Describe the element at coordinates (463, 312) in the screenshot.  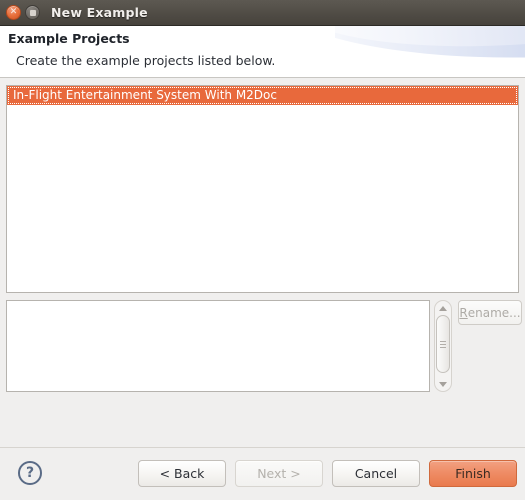
I see `rename-mnemonic: R` at that location.